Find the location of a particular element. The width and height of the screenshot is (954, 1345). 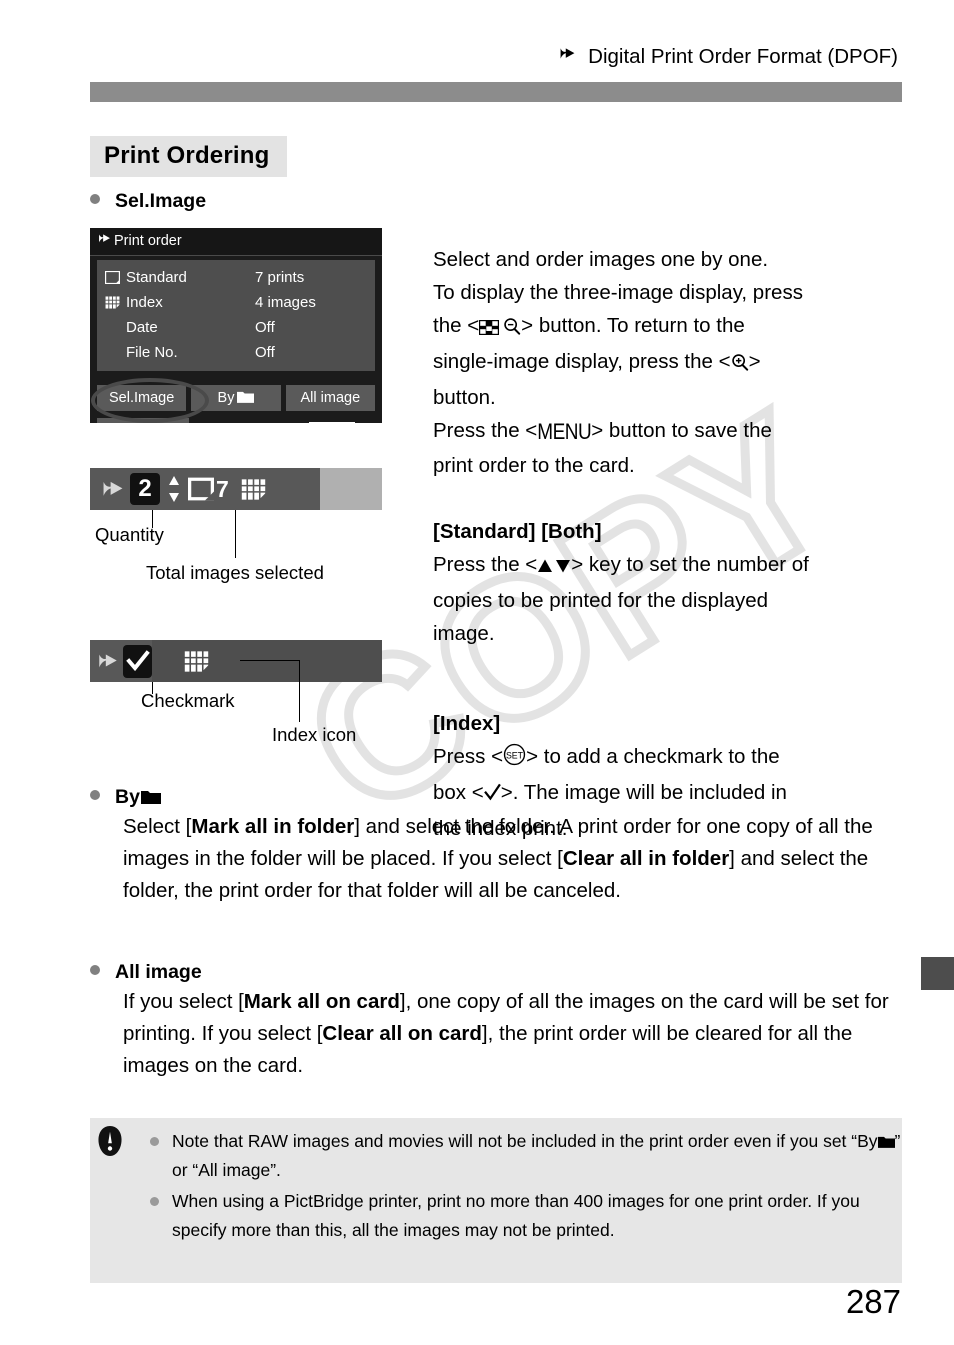

menu-key-glyph: MENU is located at coordinates (564, 432).